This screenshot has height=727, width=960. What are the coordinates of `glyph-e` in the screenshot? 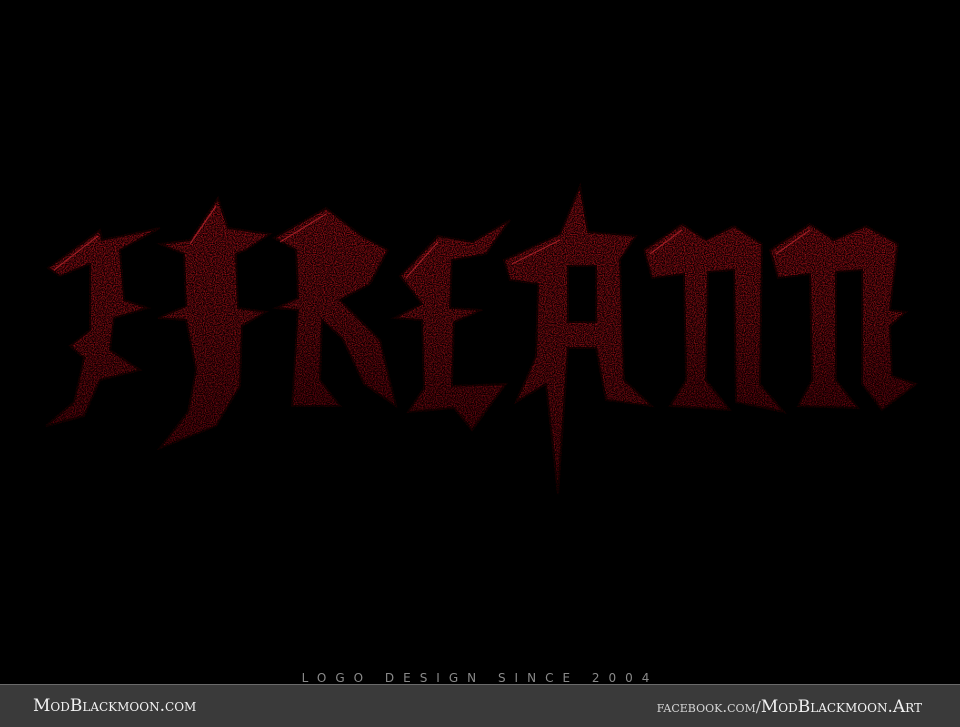 It's located at (450, 325).